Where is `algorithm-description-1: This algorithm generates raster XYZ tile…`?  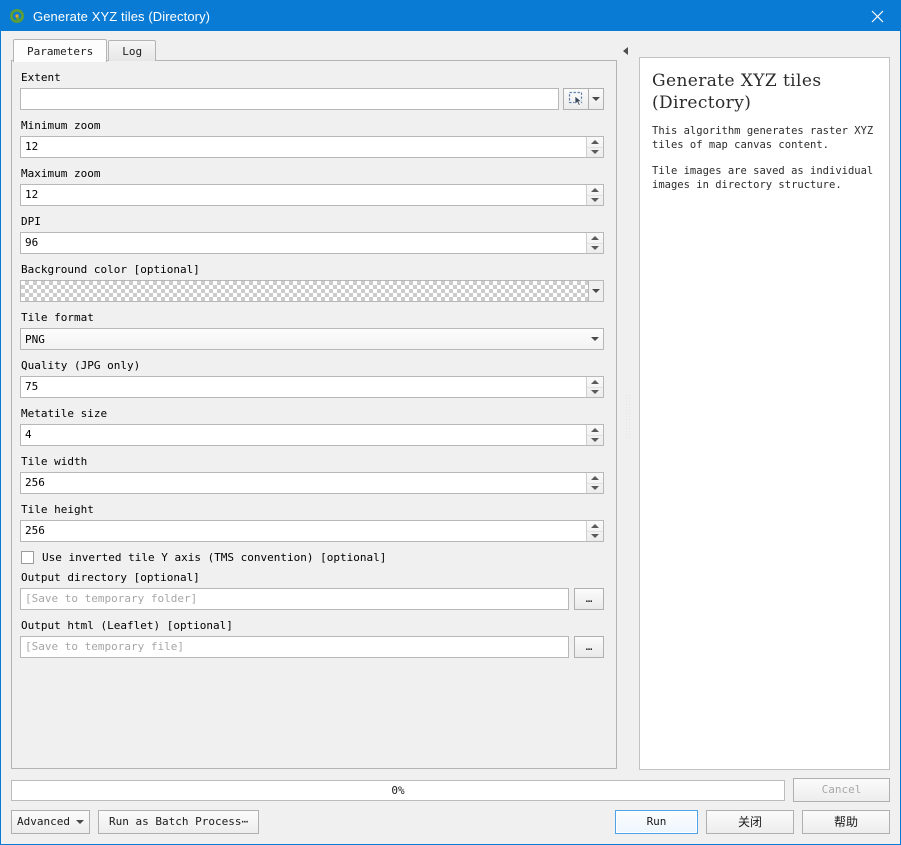 algorithm-description-1: This algorithm generates raster XYZ tile… is located at coordinates (763, 138).